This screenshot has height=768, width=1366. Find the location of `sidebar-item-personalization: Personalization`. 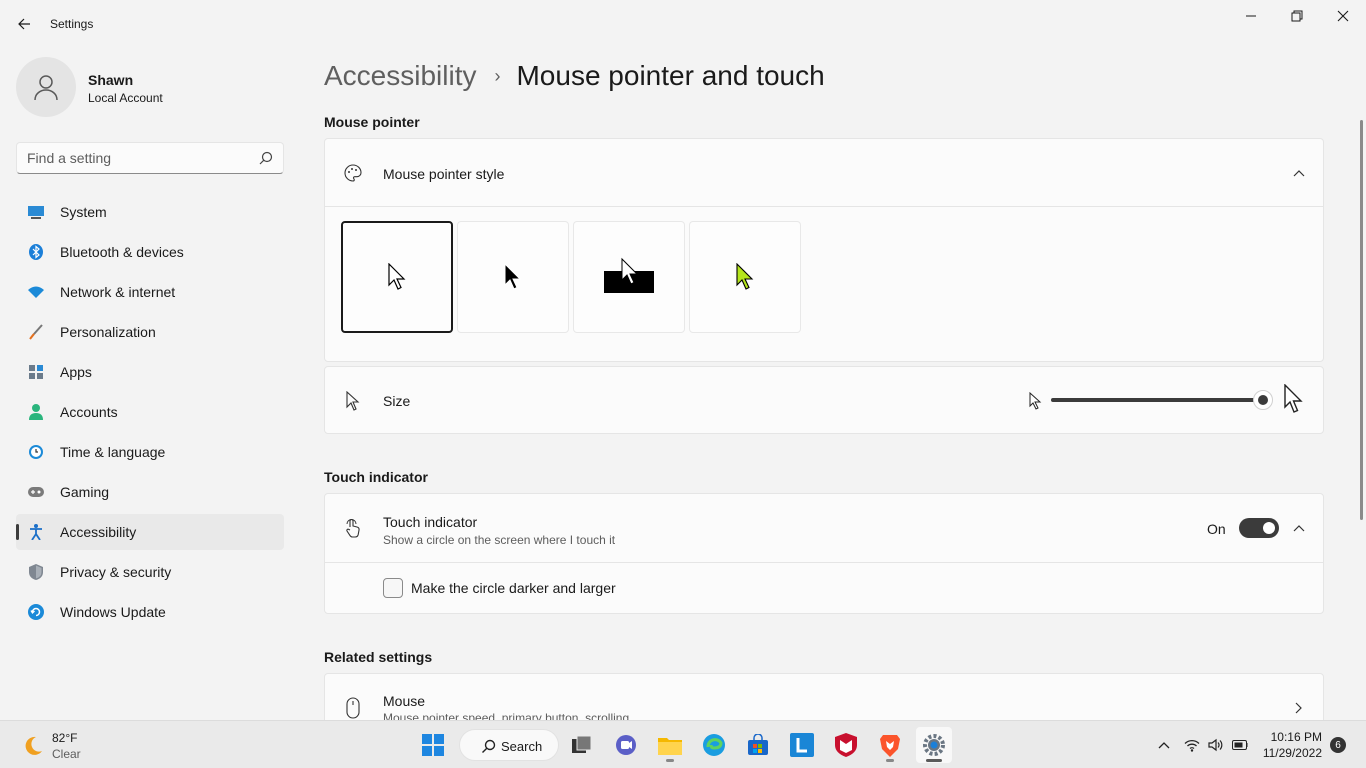

sidebar-item-personalization: Personalization is located at coordinates (150, 332).